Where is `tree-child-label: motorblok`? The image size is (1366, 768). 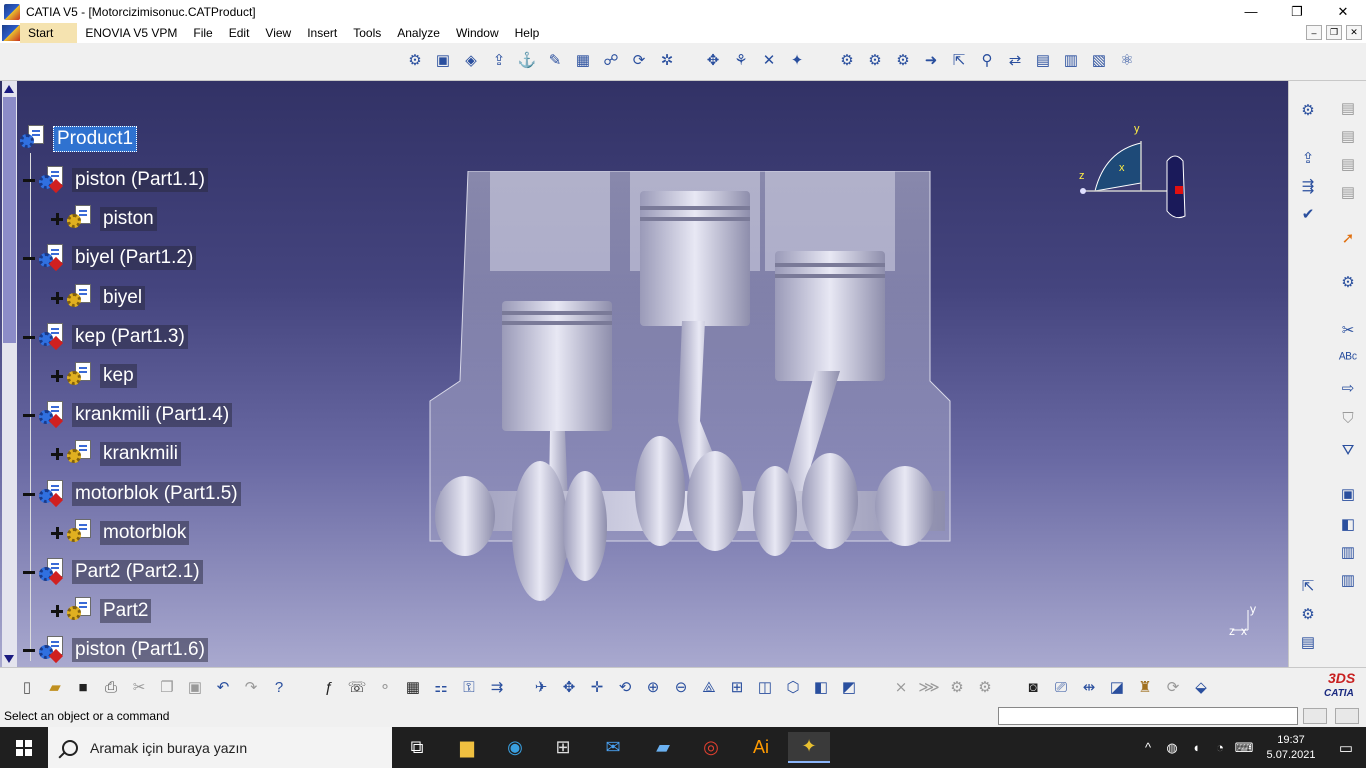
tree-child-label: motorblok is located at coordinates (145, 533).